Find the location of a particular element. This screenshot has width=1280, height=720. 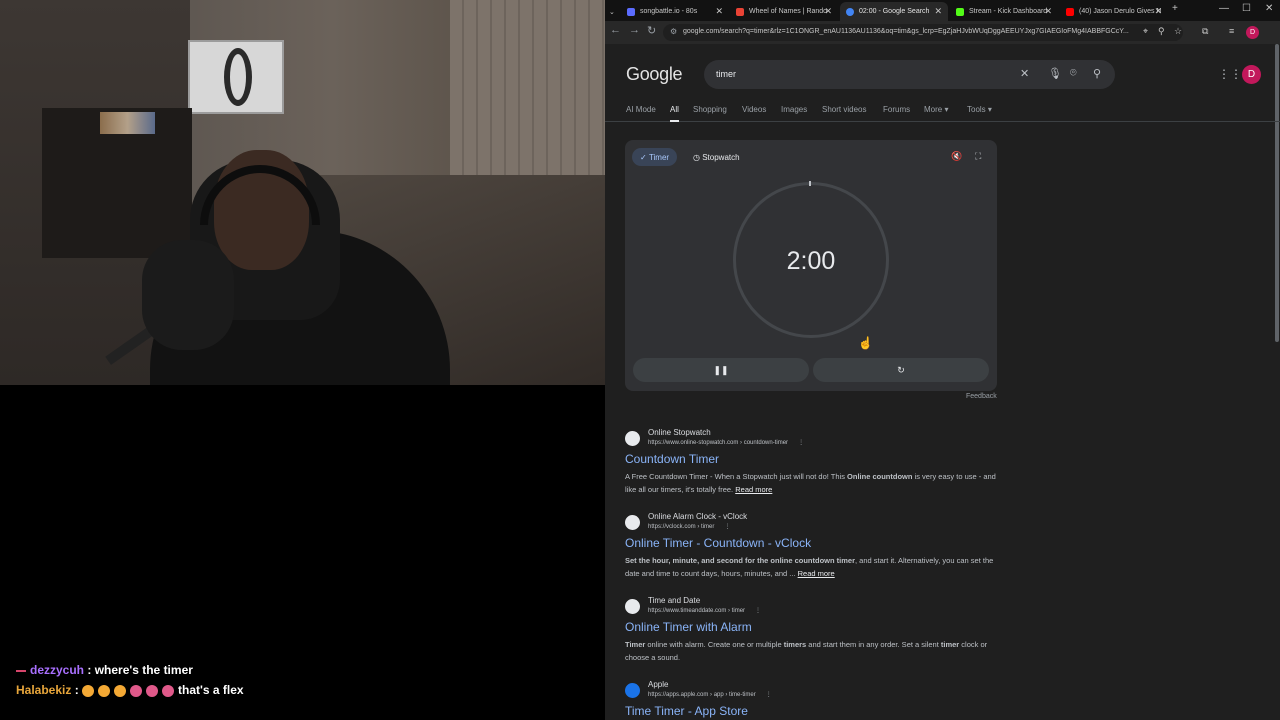

tab-wheel-of-names: Wheel of Names | Rando ✕ is located at coordinates (784, 11).